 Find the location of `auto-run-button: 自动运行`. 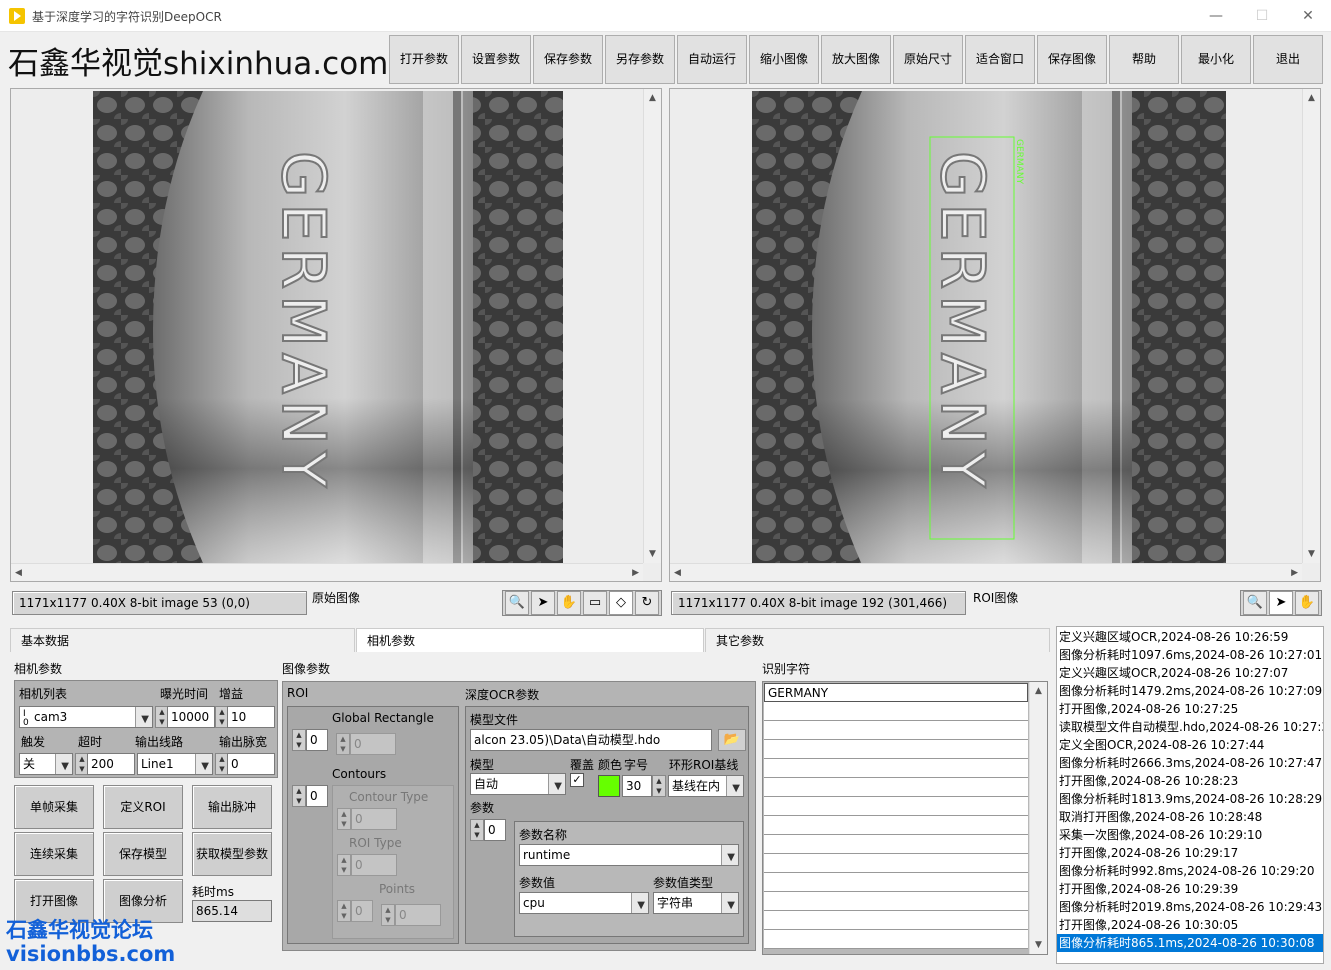

auto-run-button: 自动运行 is located at coordinates (712, 59).